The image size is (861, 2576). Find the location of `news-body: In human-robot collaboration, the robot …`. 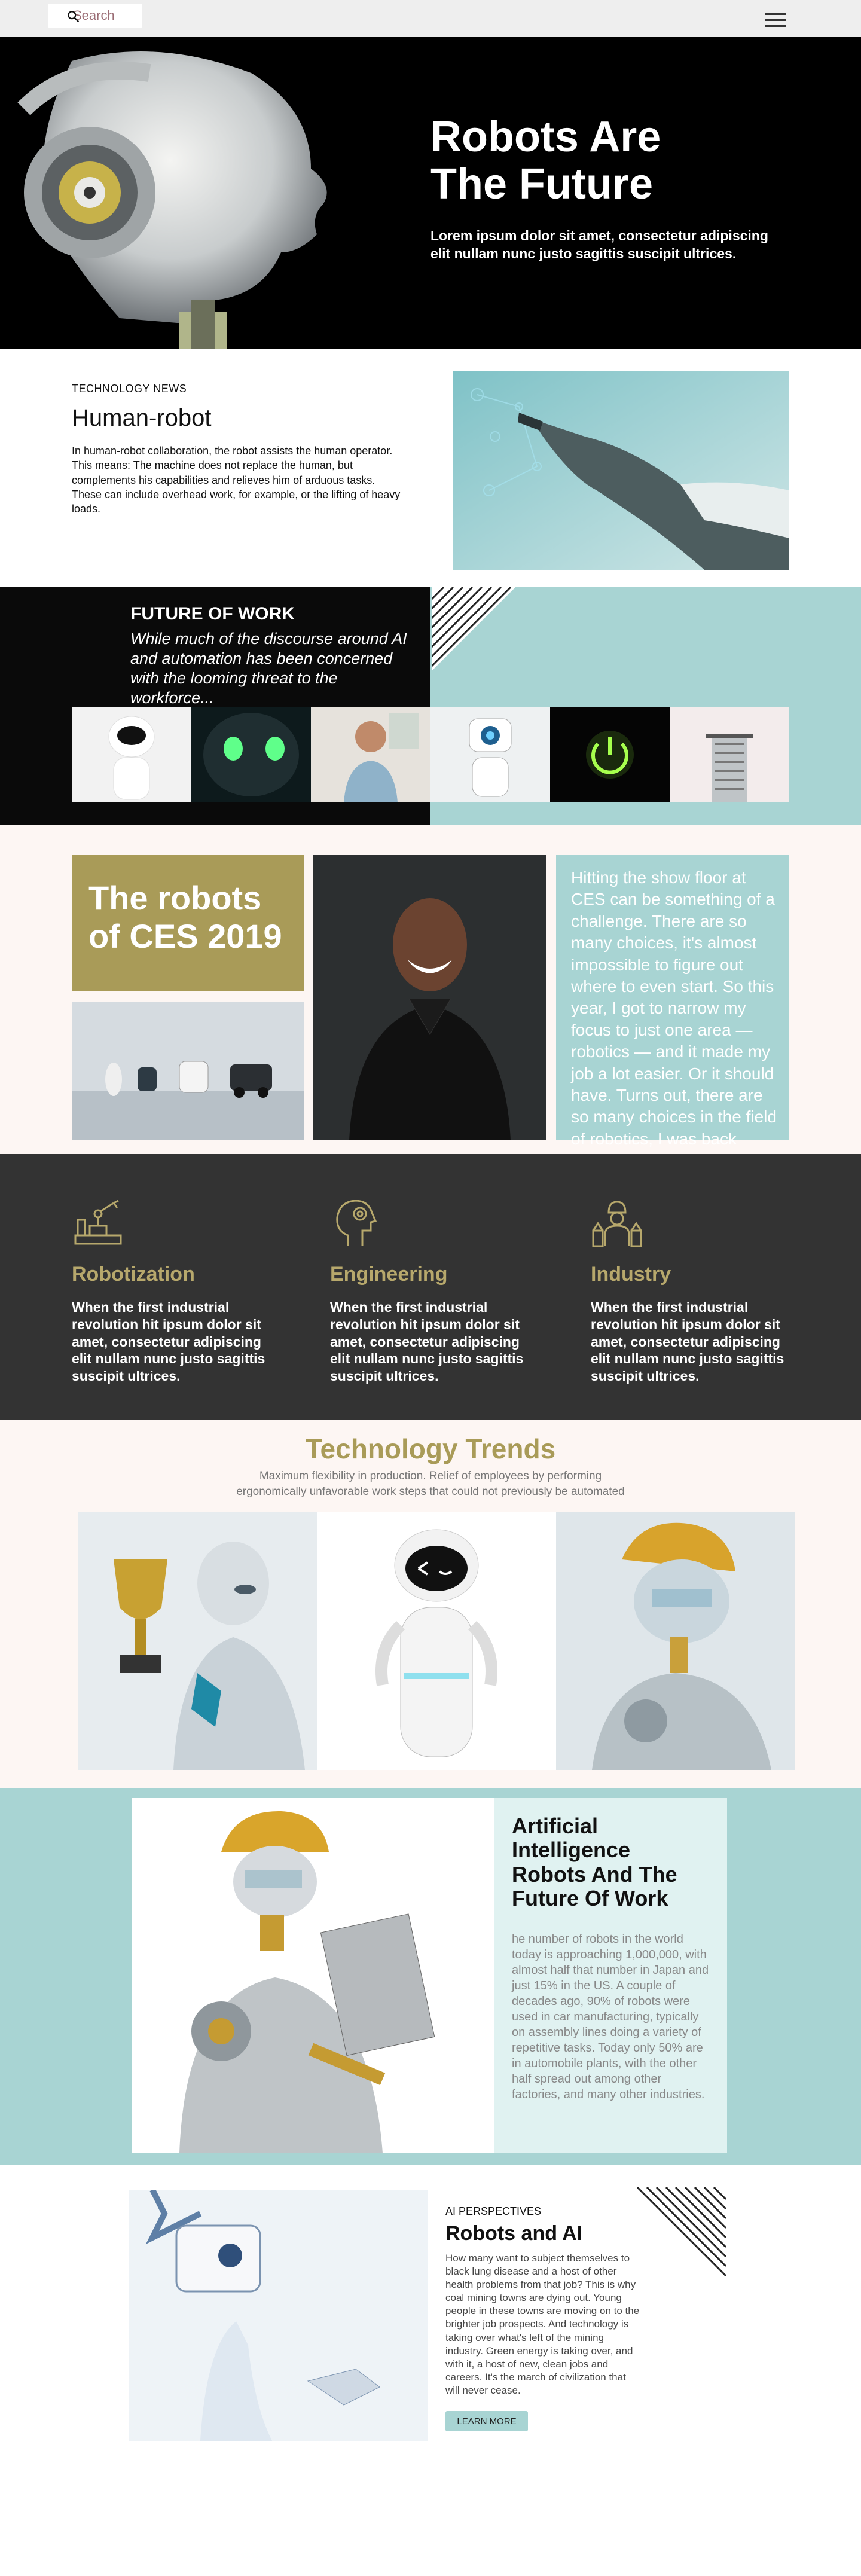

news-body: In human-robot collaboration, the robot … is located at coordinates (236, 480).